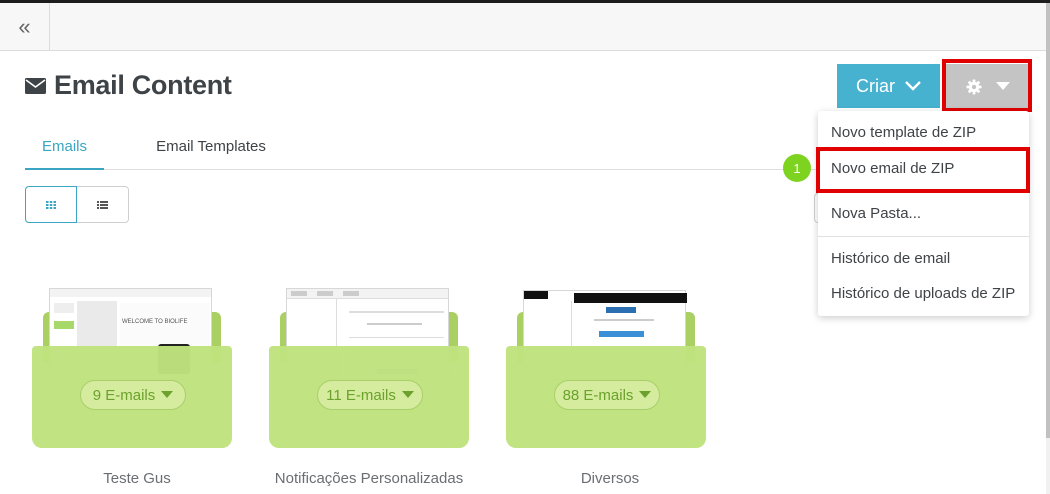 The height and width of the screenshot is (494, 1050). I want to click on folder-card: WELCOME TO BIOLIFE 9 E-mails, so click(132, 364).